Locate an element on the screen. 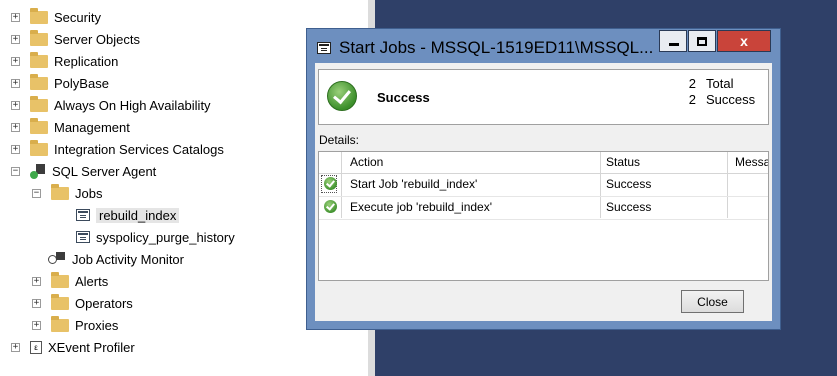 This screenshot has height=376, width=837. tree-item-security: + Security is located at coordinates (56, 17).